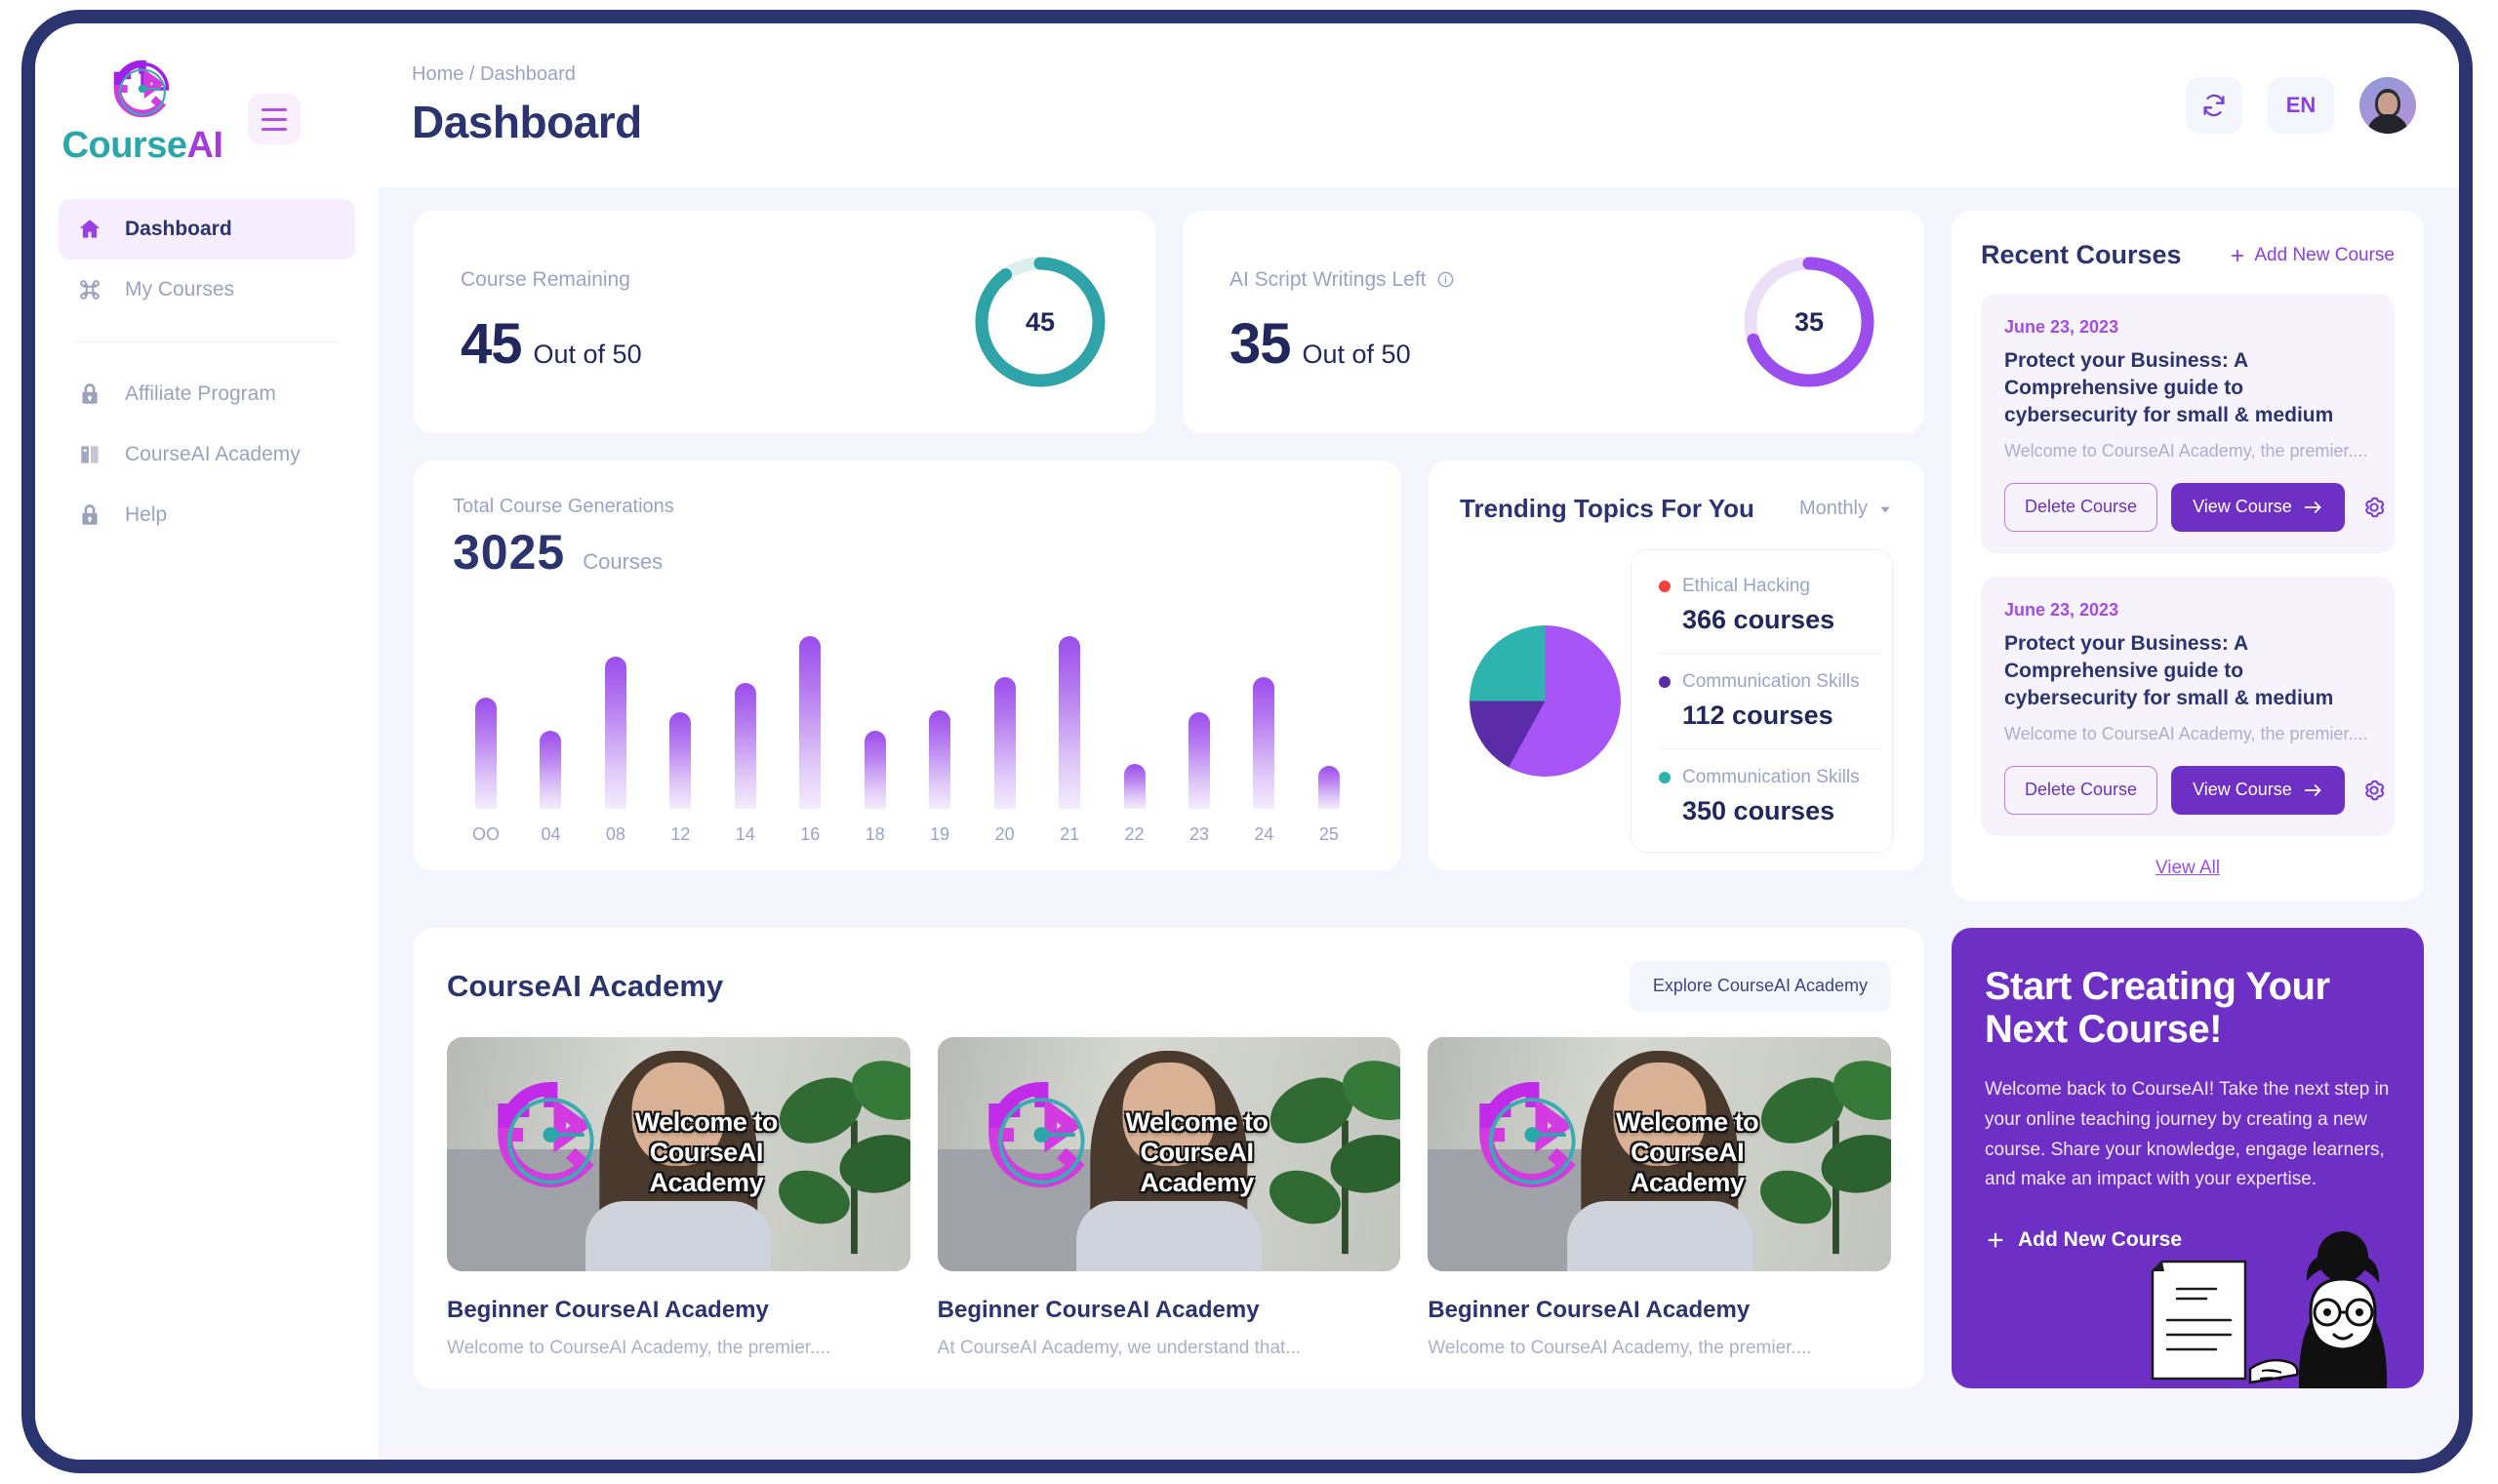 The height and width of the screenshot is (1484, 2498). I want to click on legend-name: Ethical Hacking, so click(1746, 586).